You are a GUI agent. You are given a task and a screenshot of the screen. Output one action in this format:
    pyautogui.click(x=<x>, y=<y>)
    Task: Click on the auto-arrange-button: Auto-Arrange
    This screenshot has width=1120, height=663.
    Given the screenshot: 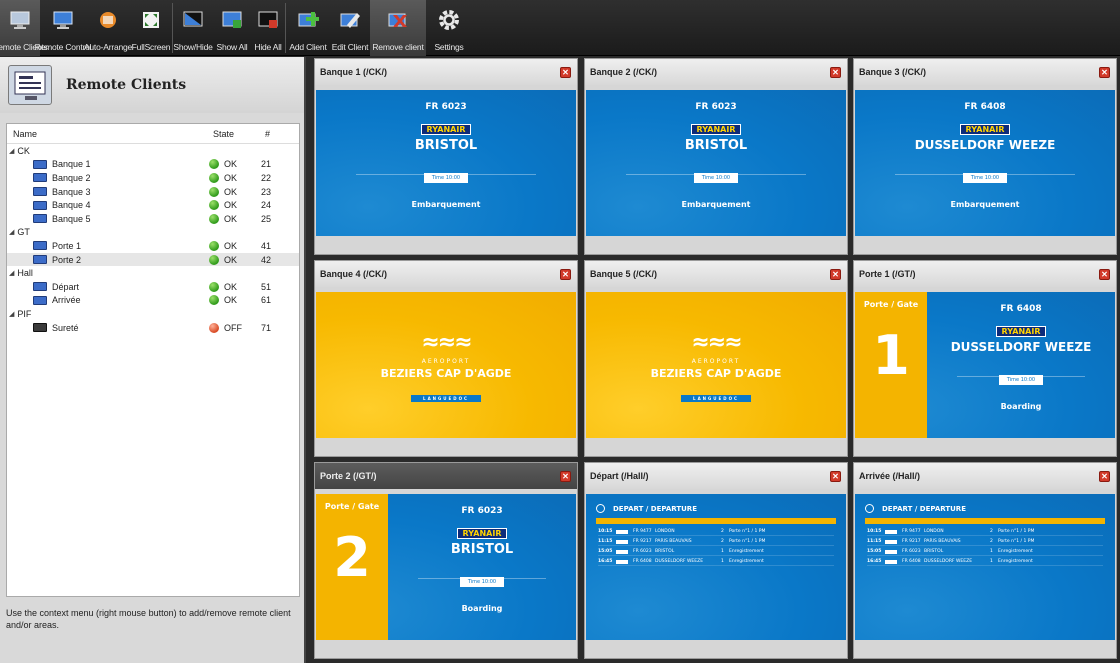 What is the action you would take?
    pyautogui.click(x=108, y=28)
    